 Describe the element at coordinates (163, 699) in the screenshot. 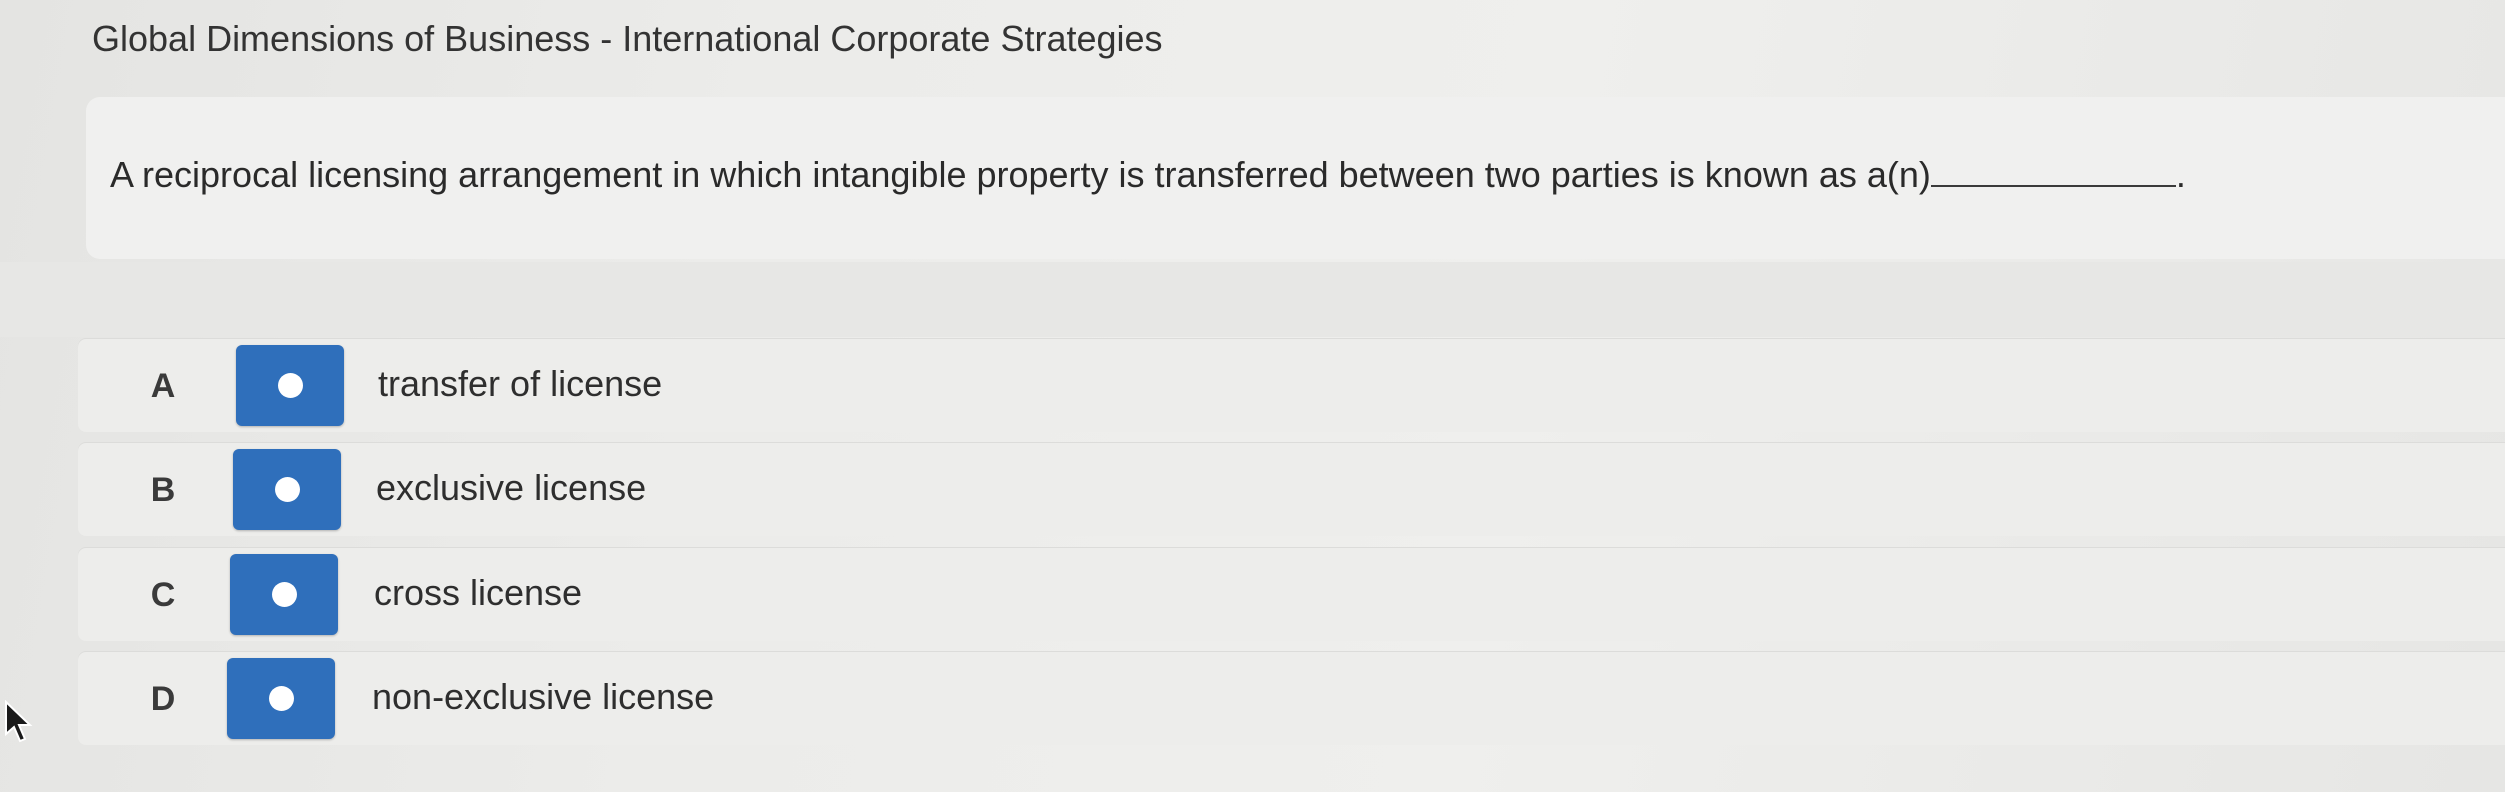

I see `option-letter: D` at that location.